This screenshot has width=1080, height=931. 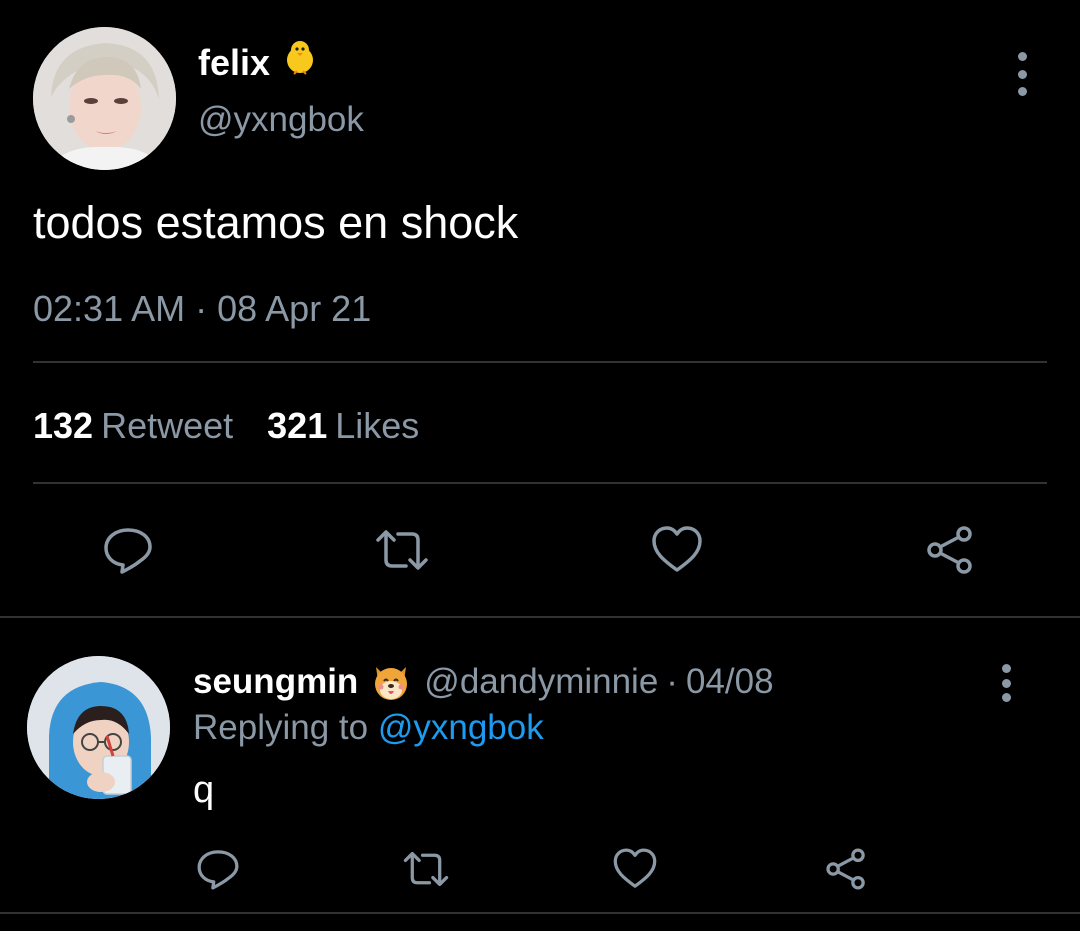 What do you see at coordinates (202, 309) in the screenshot?
I see `tweet-timestamp: 02:31 AM · 08 Apr 21` at bounding box center [202, 309].